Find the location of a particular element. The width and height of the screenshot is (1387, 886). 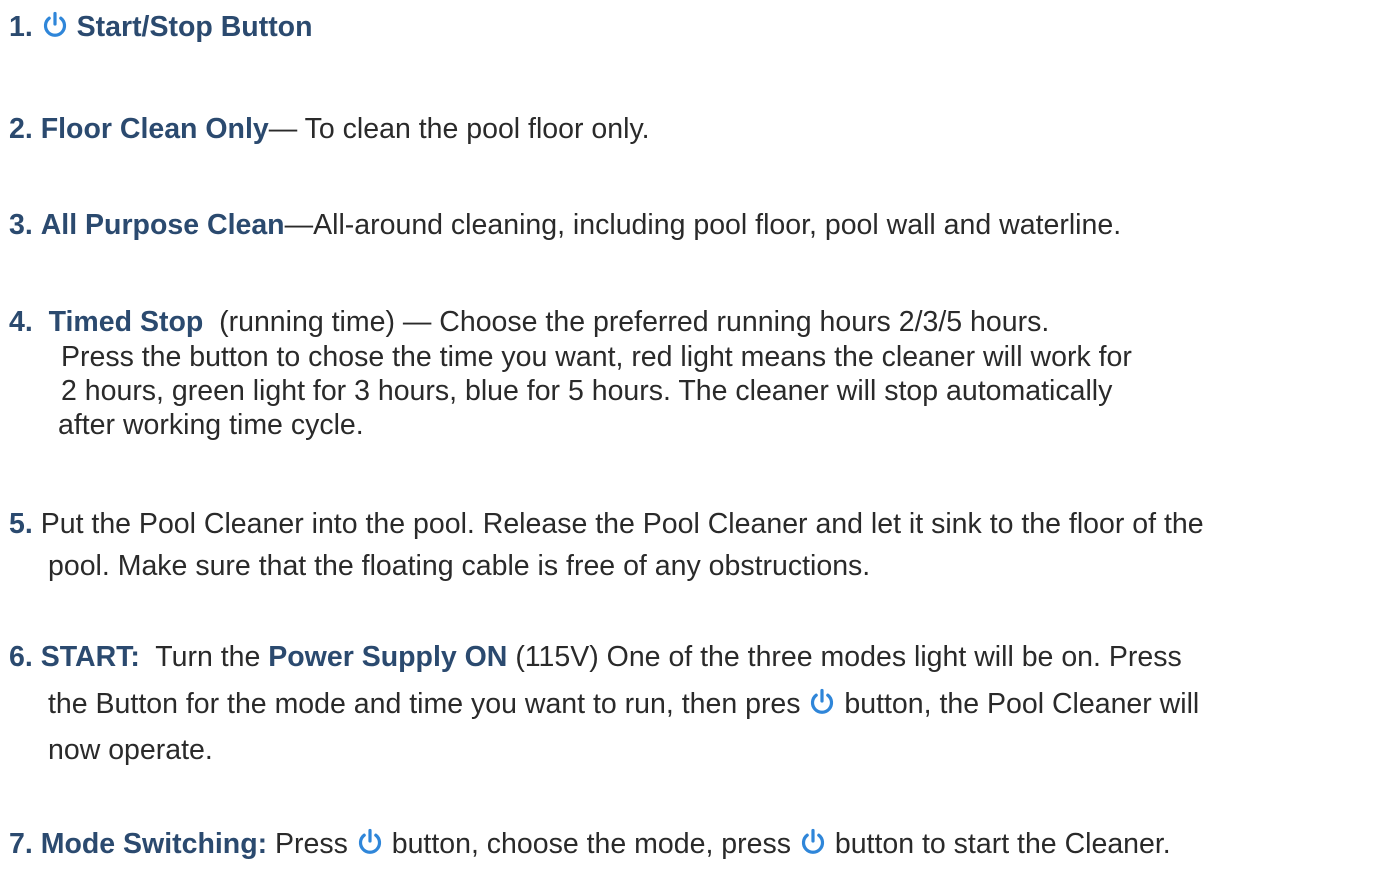

item-bold: Power Supply ON is located at coordinates (388, 657).